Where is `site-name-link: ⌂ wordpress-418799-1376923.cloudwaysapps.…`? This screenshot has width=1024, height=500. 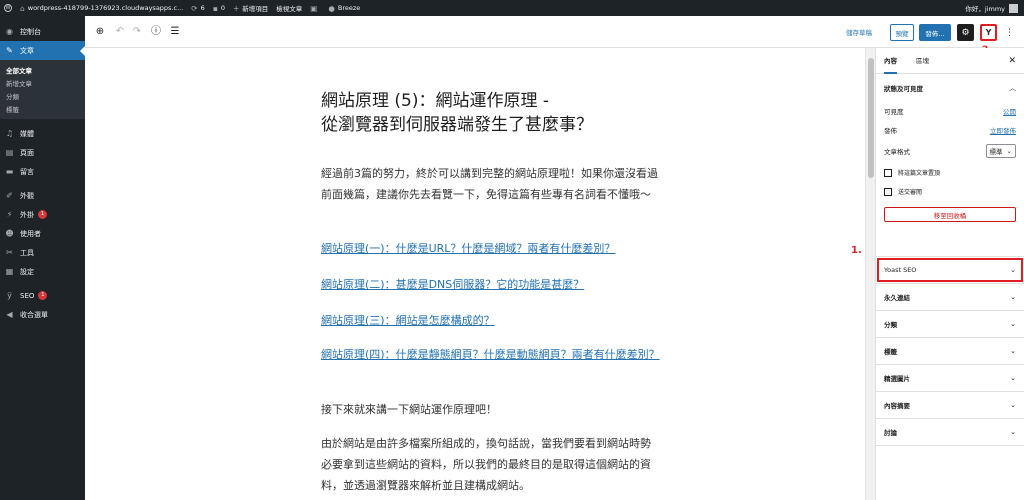 site-name-link: ⌂ wordpress-418799-1376923.cloudwaysapps.… is located at coordinates (101, 8).